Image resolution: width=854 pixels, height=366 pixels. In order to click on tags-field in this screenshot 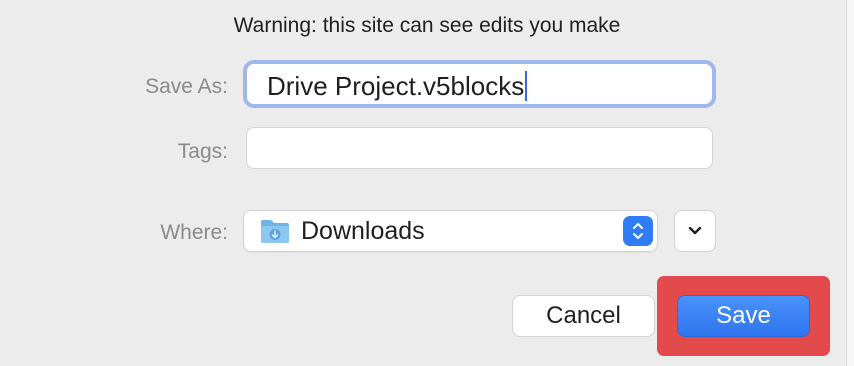, I will do `click(479, 148)`.